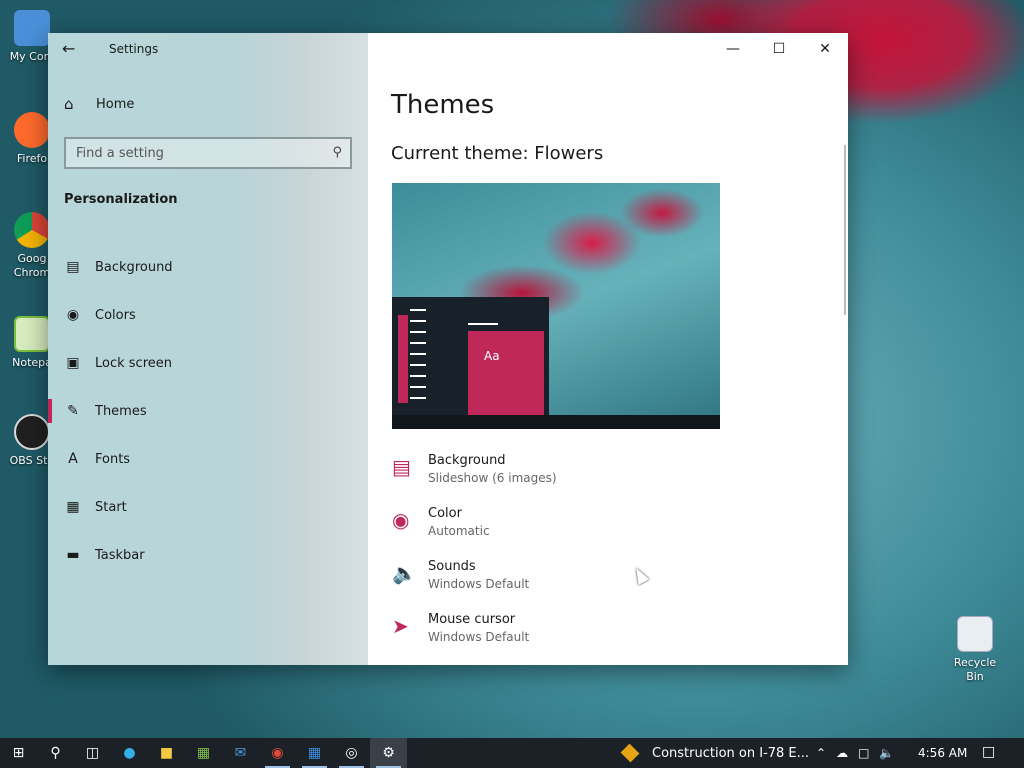 This screenshot has height=768, width=1024. I want to click on preview-sidebar, so click(403, 359).